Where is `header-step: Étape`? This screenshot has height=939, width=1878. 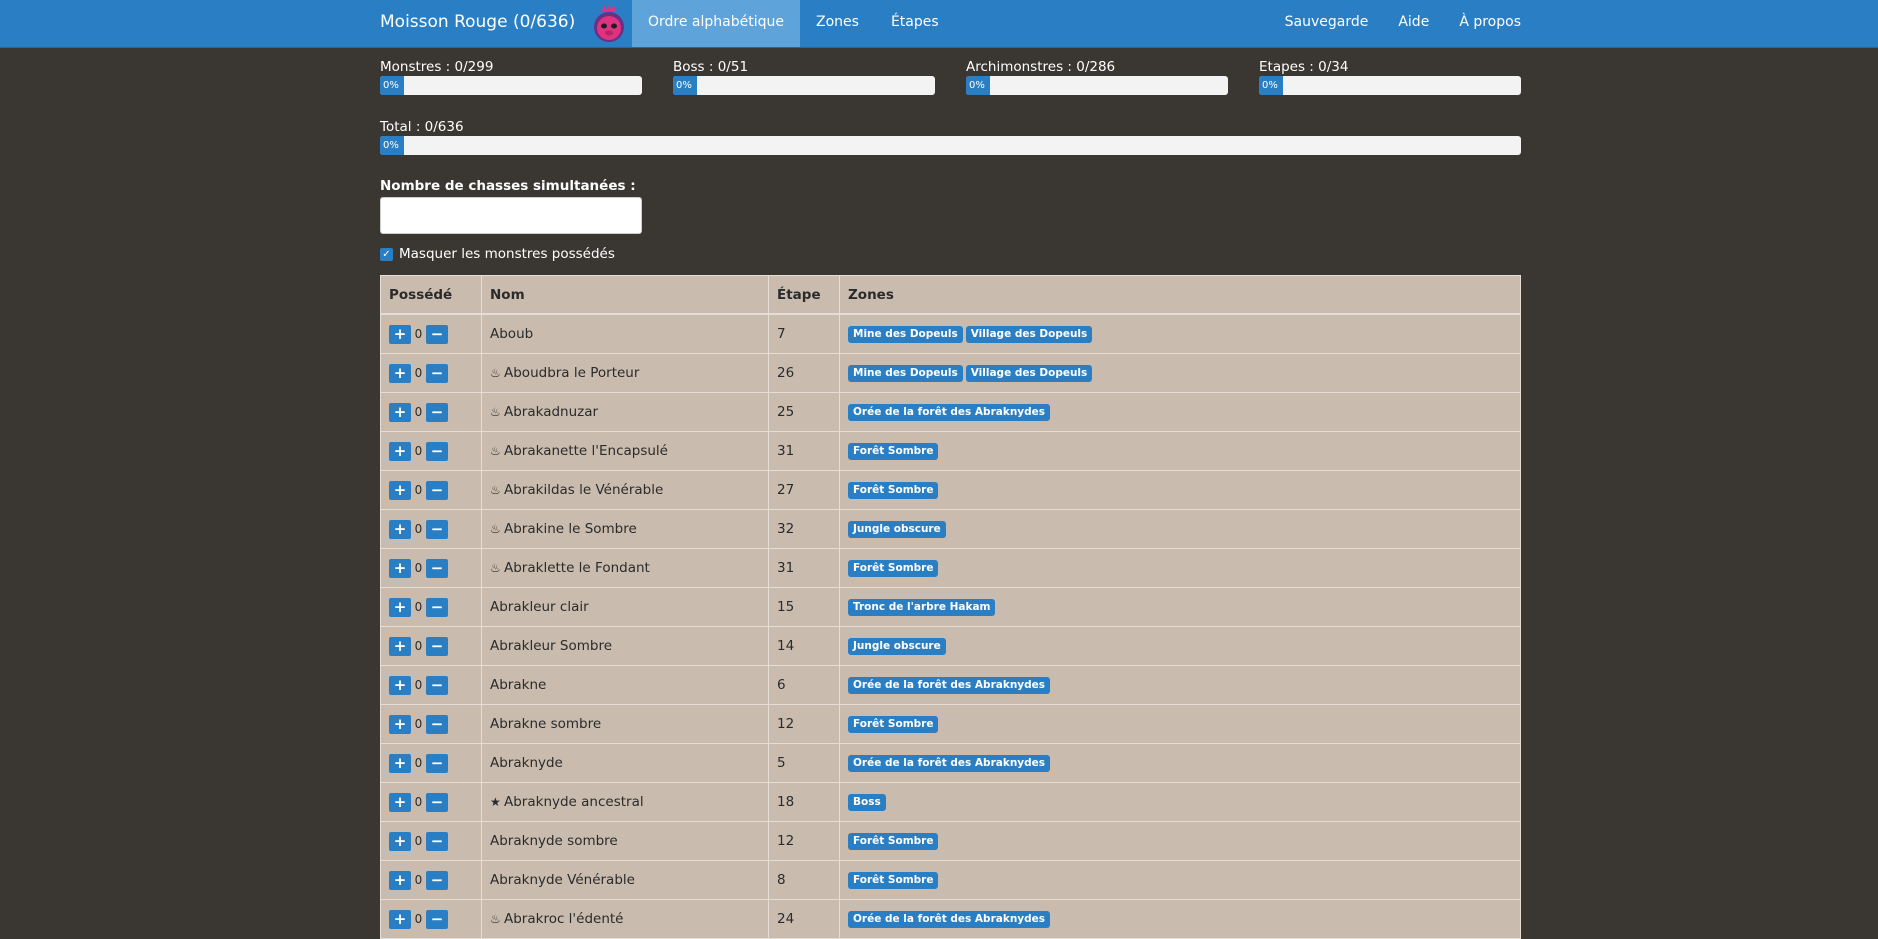
header-step: Étape is located at coordinates (804, 295).